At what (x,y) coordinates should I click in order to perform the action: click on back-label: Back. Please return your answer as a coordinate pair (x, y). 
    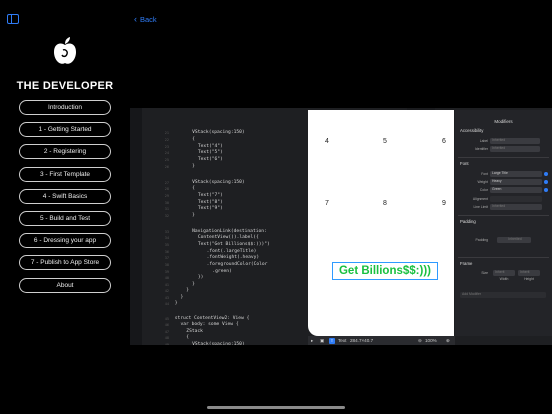
    Looking at the image, I should click on (148, 19).